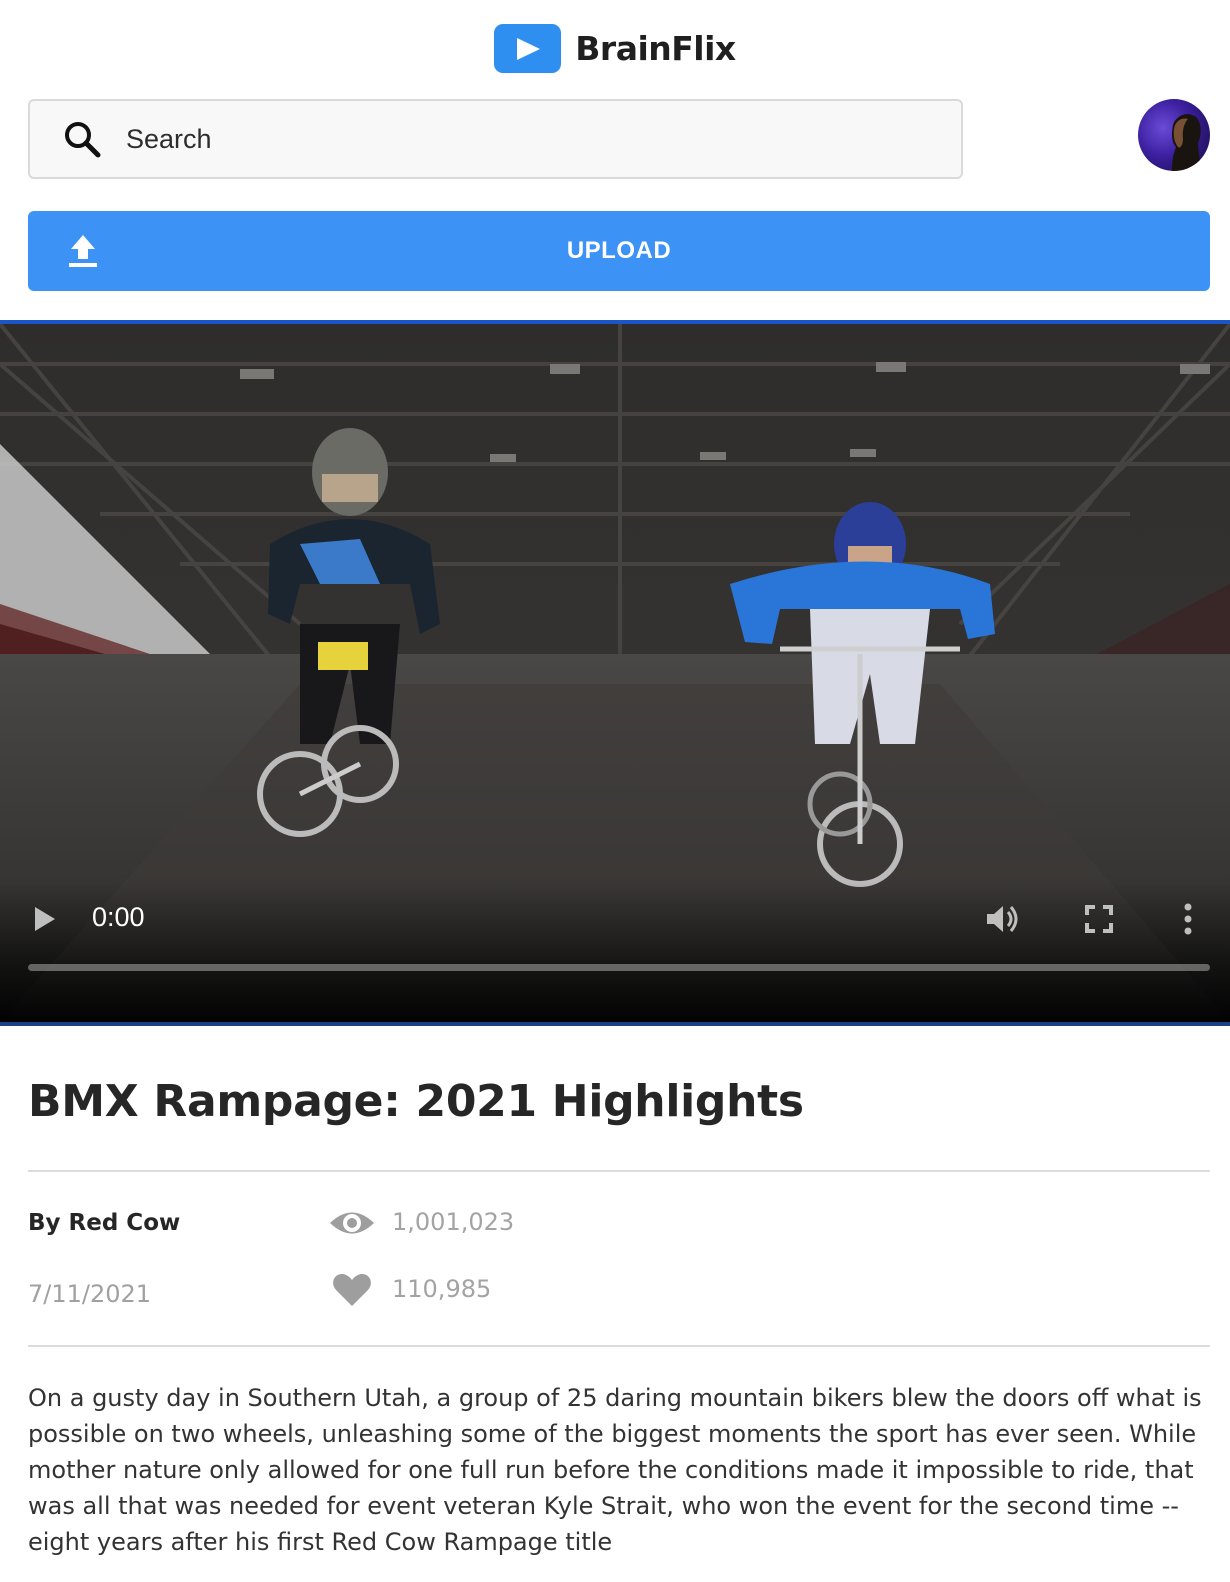 This screenshot has height=1582, width=1230. Describe the element at coordinates (104, 1223) in the screenshot. I see `video-author: By Red Cow` at that location.